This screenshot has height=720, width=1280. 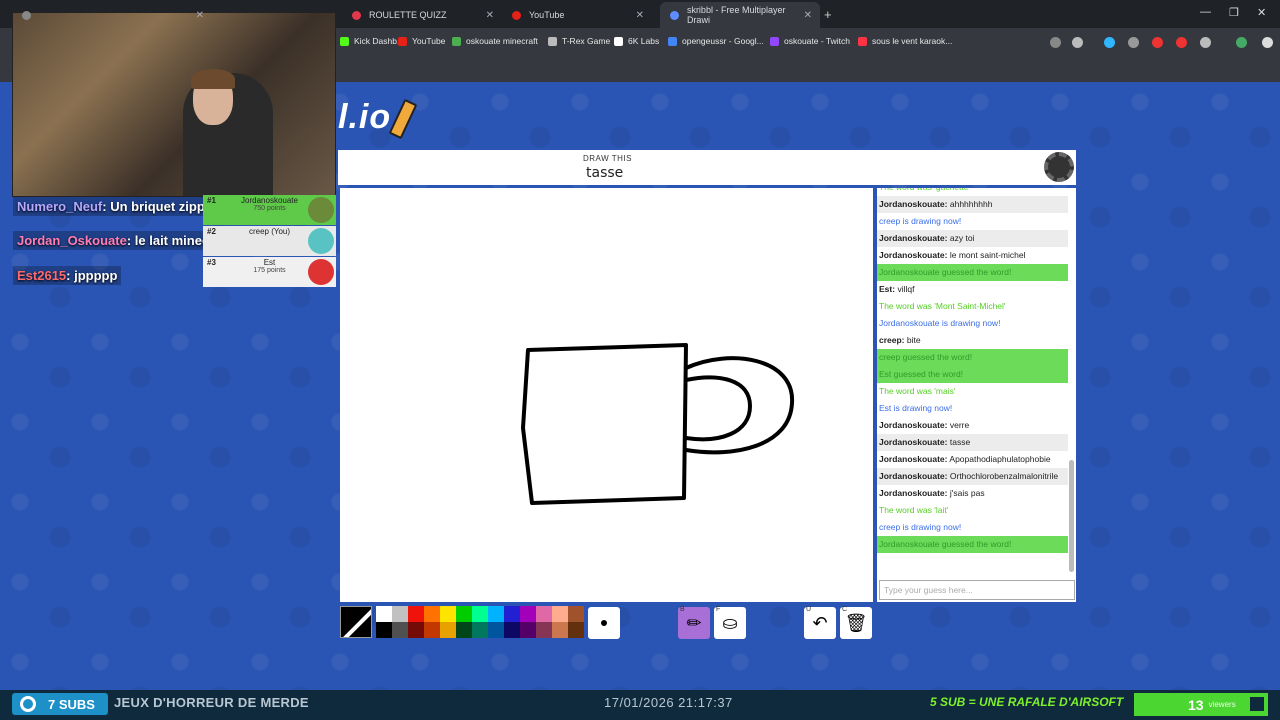 I want to click on bookmark-label: T-Rex Game, so click(x=586, y=41).